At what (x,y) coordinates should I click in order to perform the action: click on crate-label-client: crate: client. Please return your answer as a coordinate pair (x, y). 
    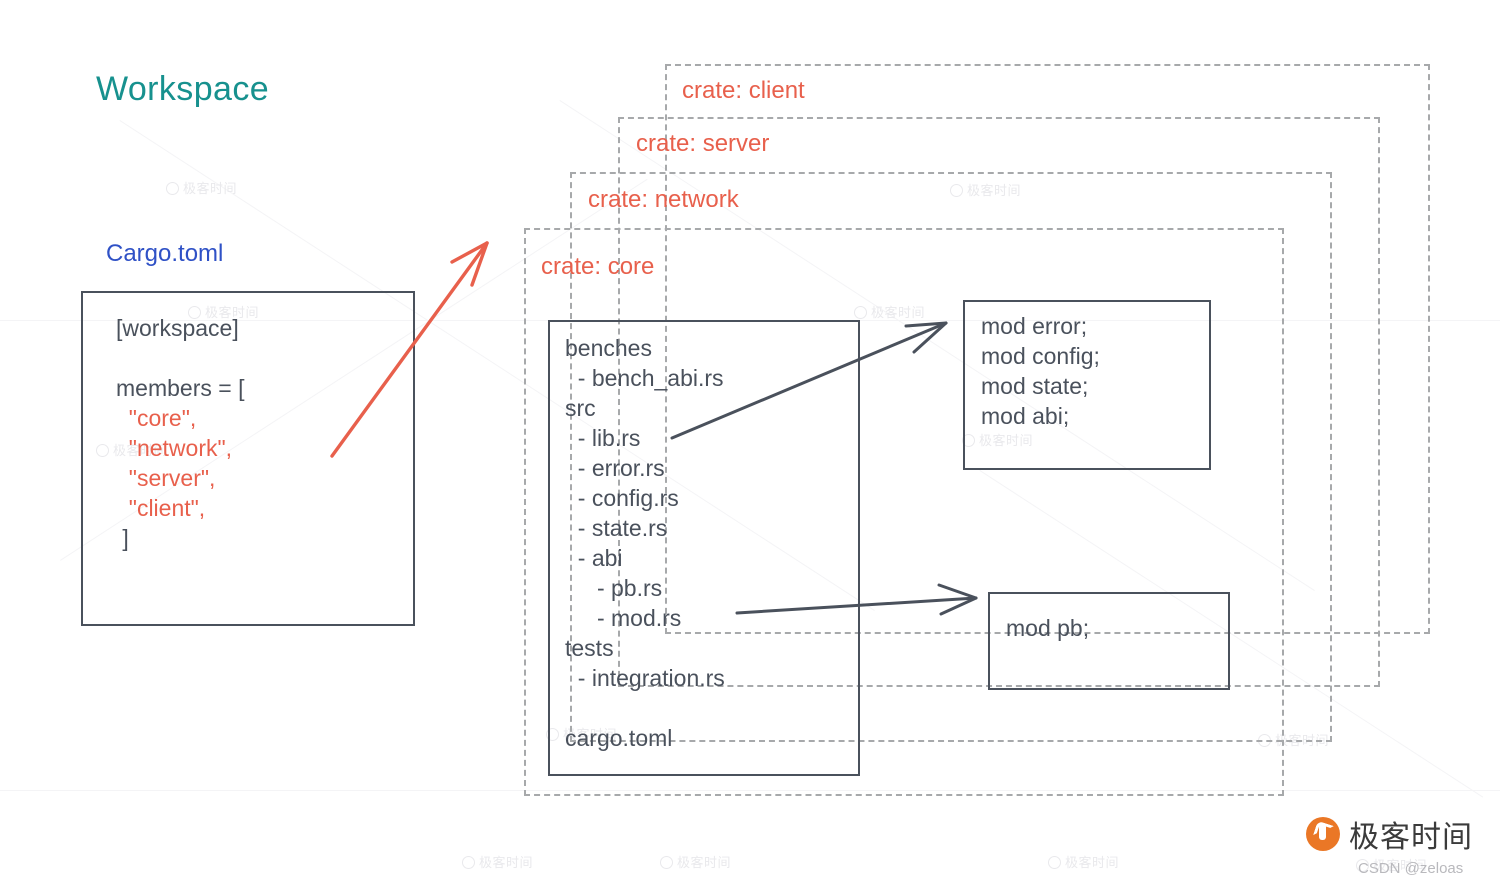
    Looking at the image, I should click on (743, 90).